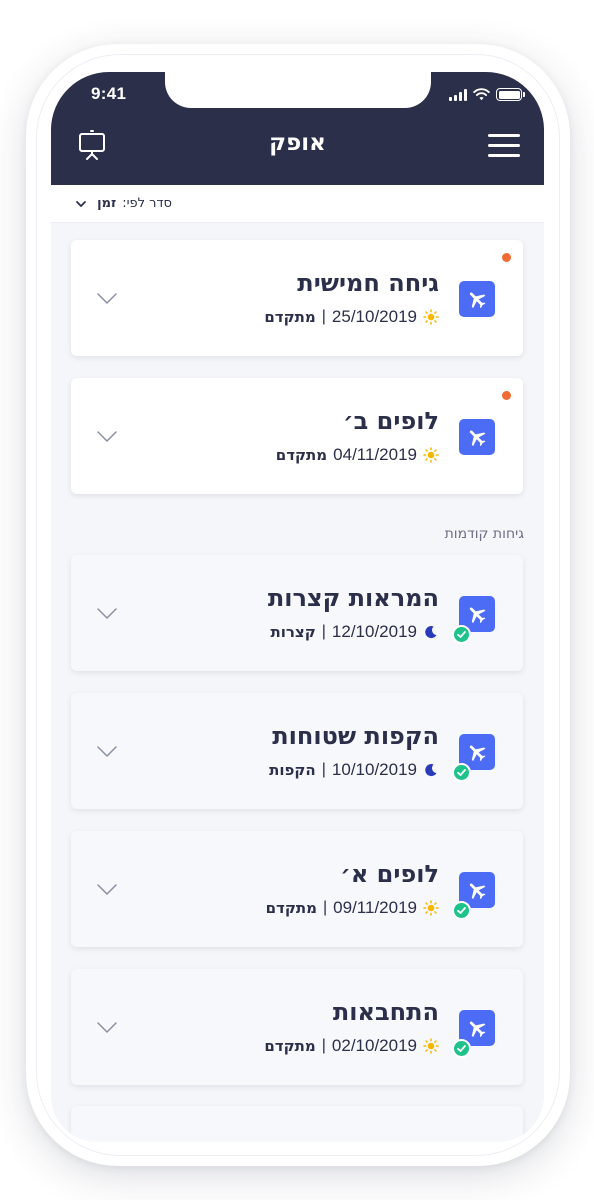 This screenshot has width=594, height=1200. What do you see at coordinates (297, 613) in the screenshot?
I see `flight-card: המראות קצרות 12/10/2019 | קצרות` at bounding box center [297, 613].